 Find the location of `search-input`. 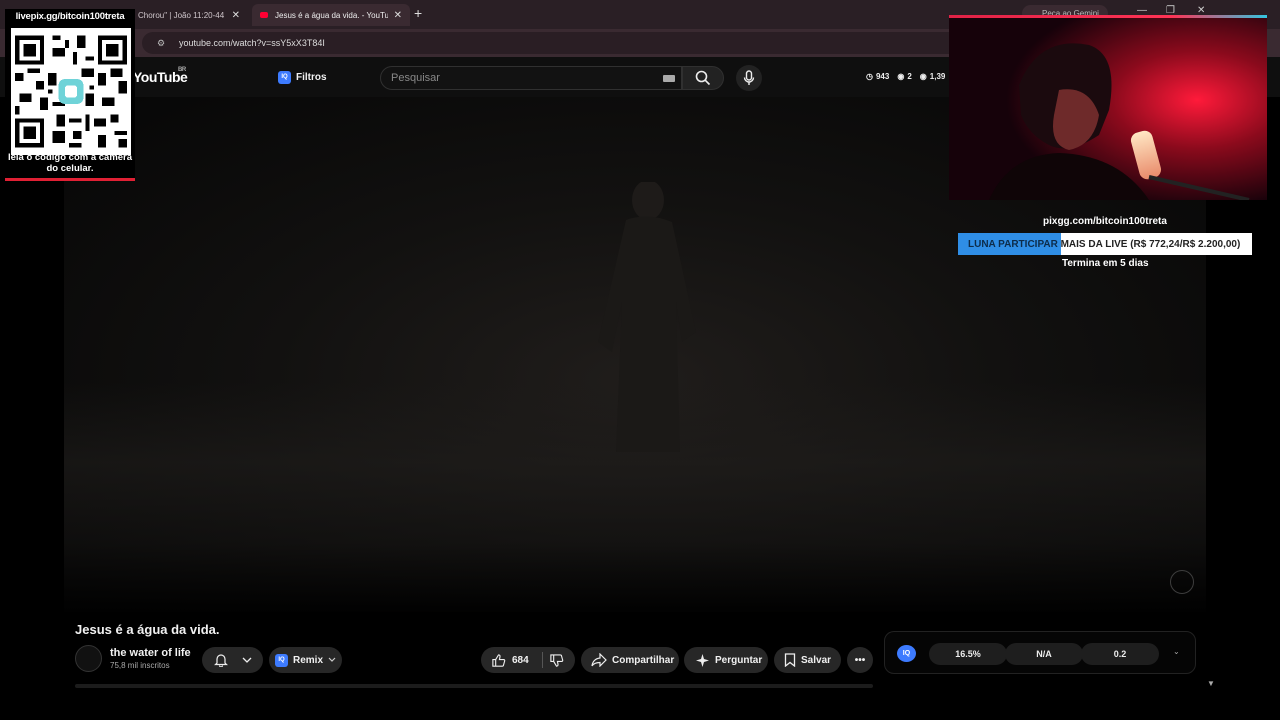

search-input is located at coordinates (516, 78).